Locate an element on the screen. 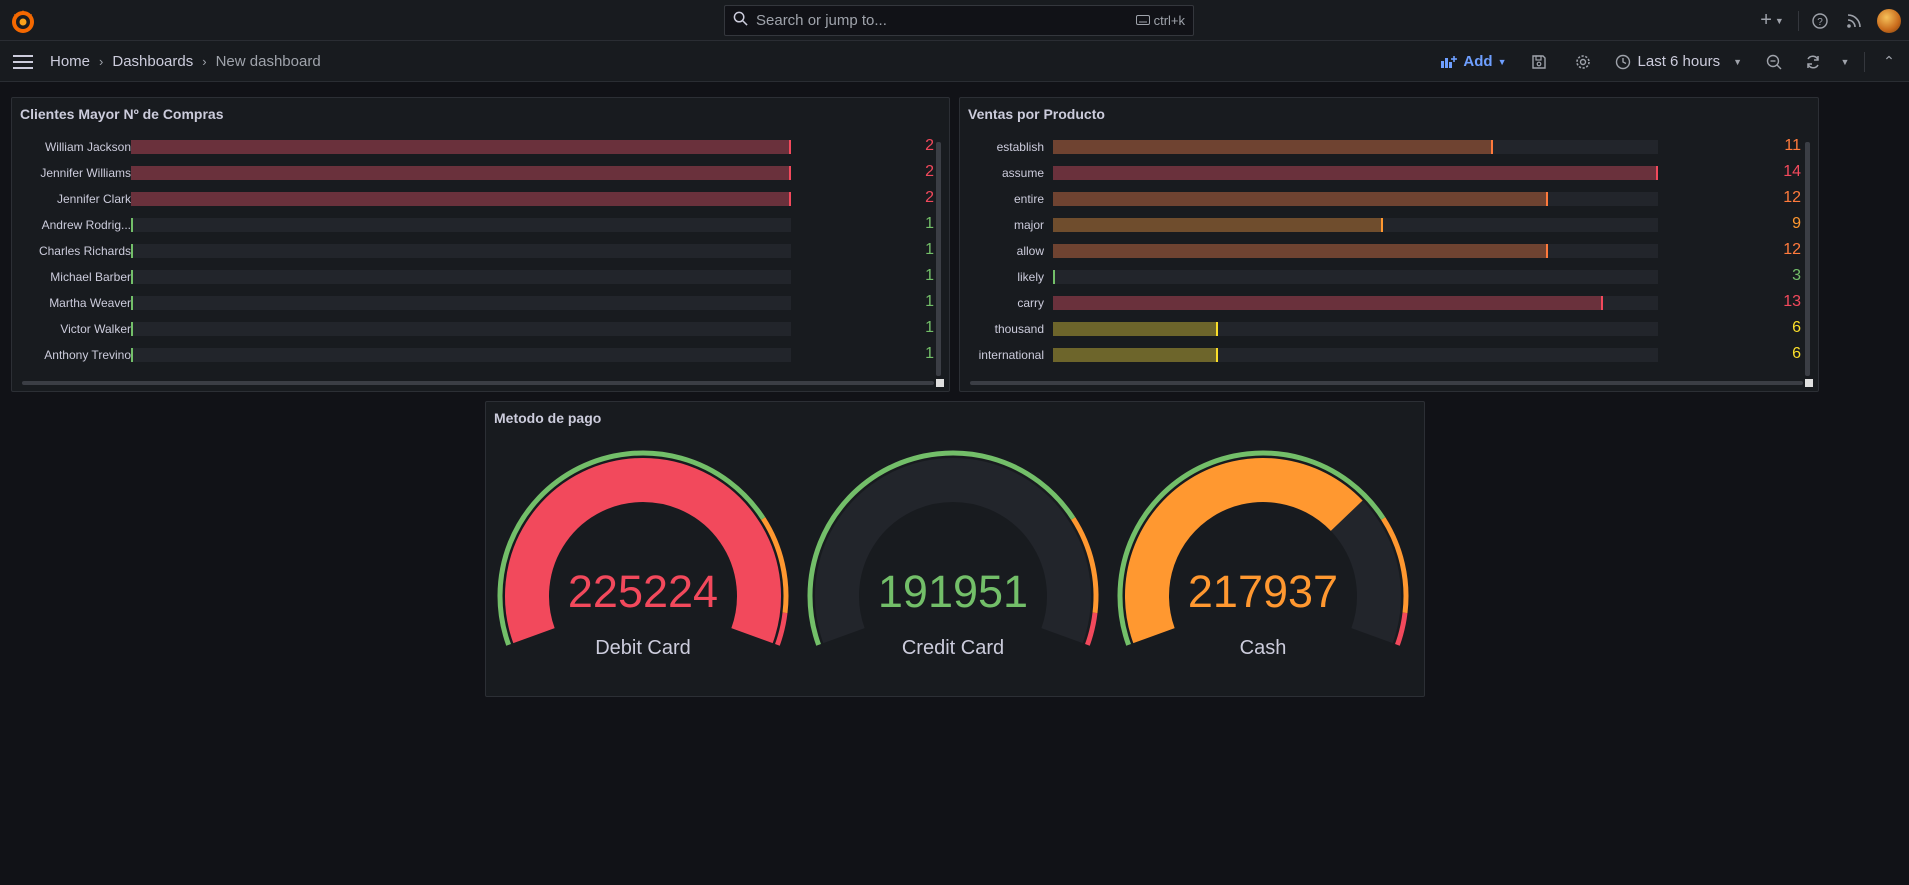 The height and width of the screenshot is (885, 1909). clock-icon is located at coordinates (1622, 61).